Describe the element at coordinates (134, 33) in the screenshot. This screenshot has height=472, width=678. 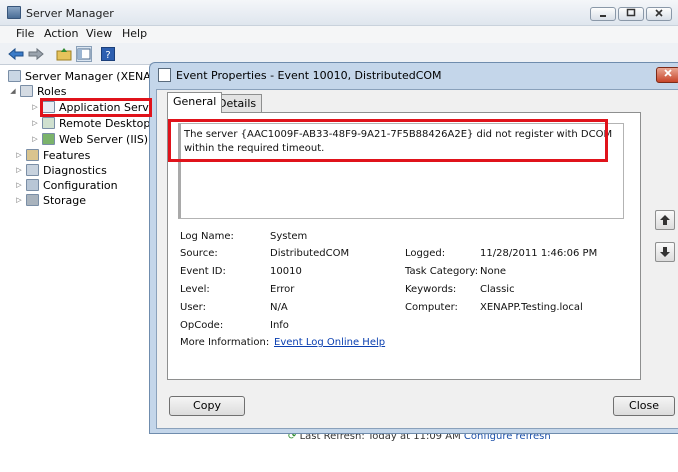
I see `menu-help: Help` at that location.